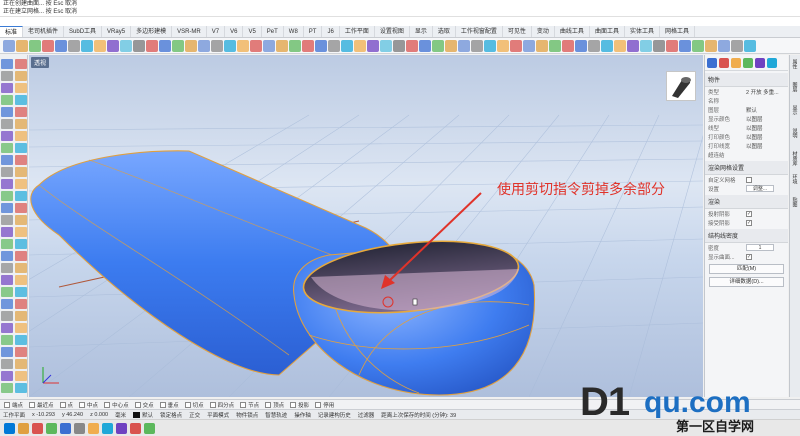 This screenshot has height=436, width=800. I want to click on cast-shadow-checkbox: ✓, so click(749, 213).